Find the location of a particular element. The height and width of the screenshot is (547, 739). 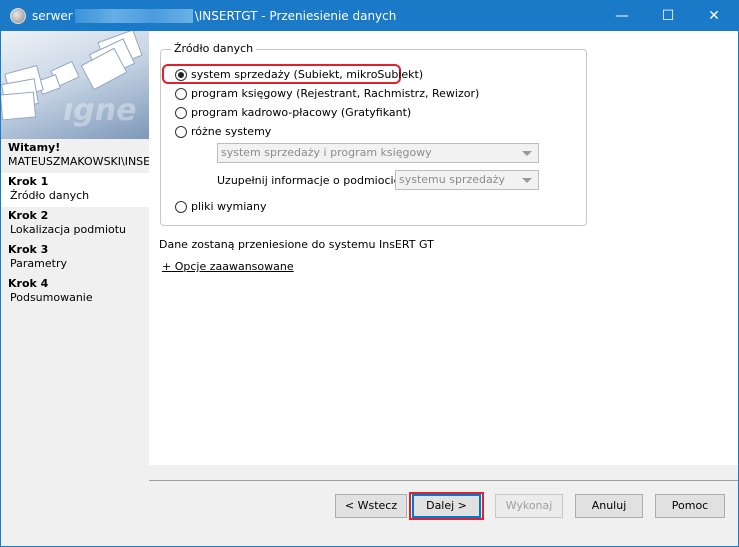

window-title: serwer \INSERTGT - Przeniesienie danych is located at coordinates (214, 16).